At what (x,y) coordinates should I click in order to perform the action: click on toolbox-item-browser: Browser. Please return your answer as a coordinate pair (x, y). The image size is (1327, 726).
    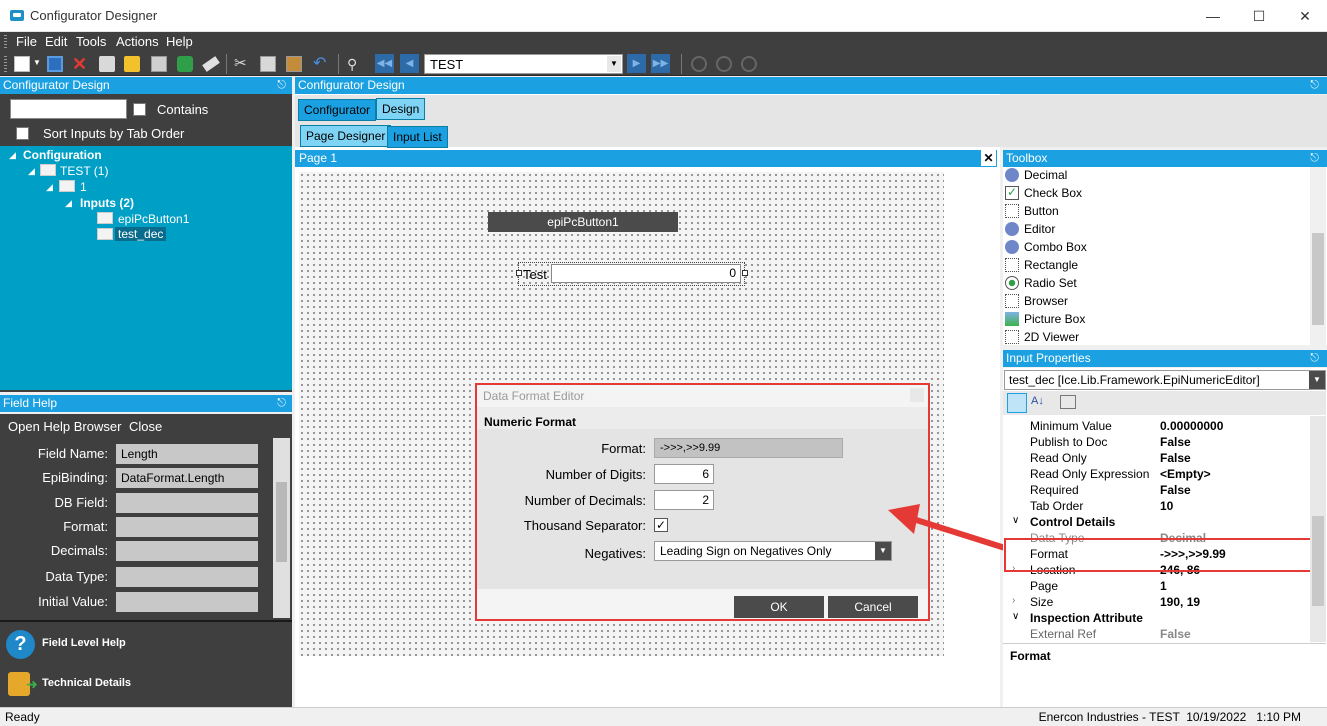
    Looking at the image, I should click on (1046, 301).